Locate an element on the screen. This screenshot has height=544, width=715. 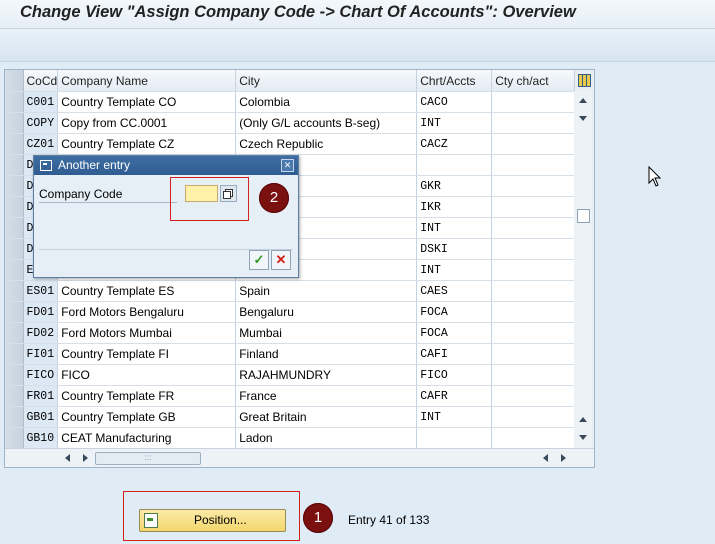
cell-cocd: C001 is located at coordinates (41, 102).